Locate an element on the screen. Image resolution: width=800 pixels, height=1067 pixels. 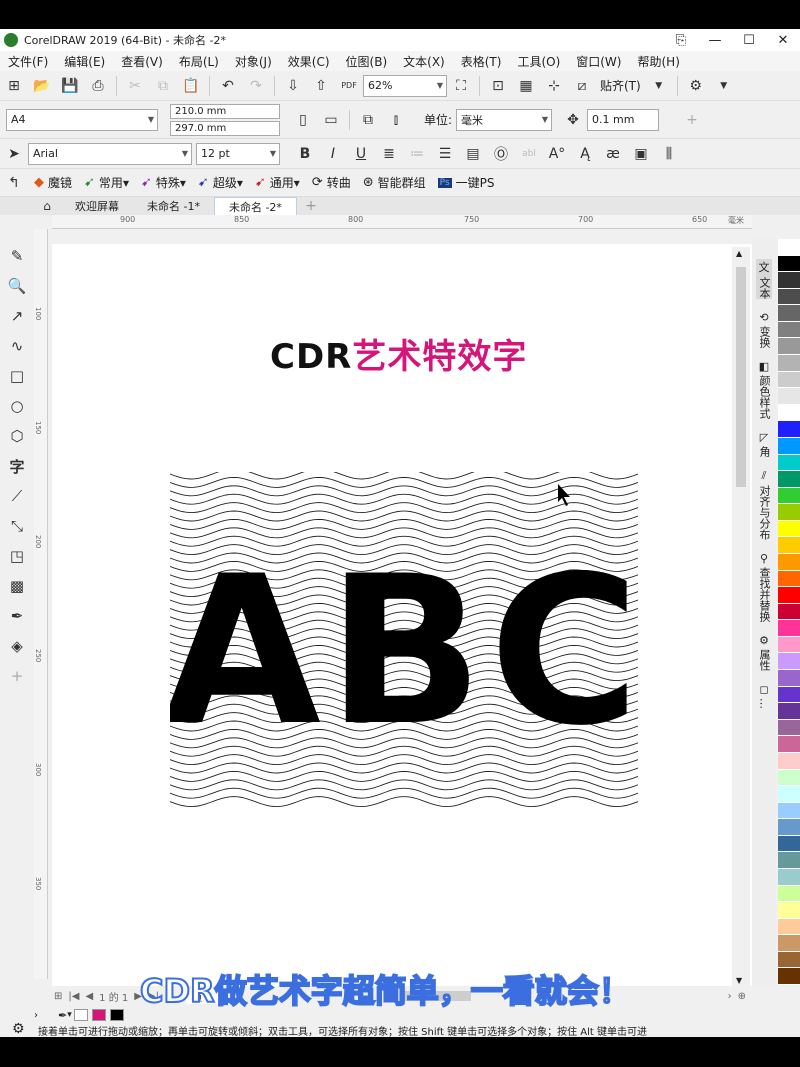
full-screen-icon: ⛶ is located at coordinates (461, 86).